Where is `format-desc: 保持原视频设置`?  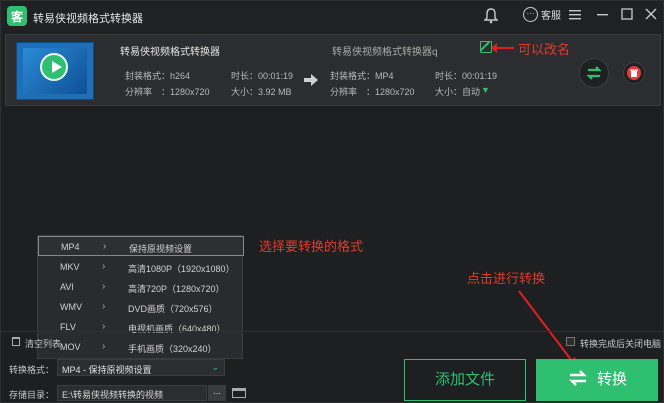 format-desc: 保持原视频设置 is located at coordinates (161, 249).